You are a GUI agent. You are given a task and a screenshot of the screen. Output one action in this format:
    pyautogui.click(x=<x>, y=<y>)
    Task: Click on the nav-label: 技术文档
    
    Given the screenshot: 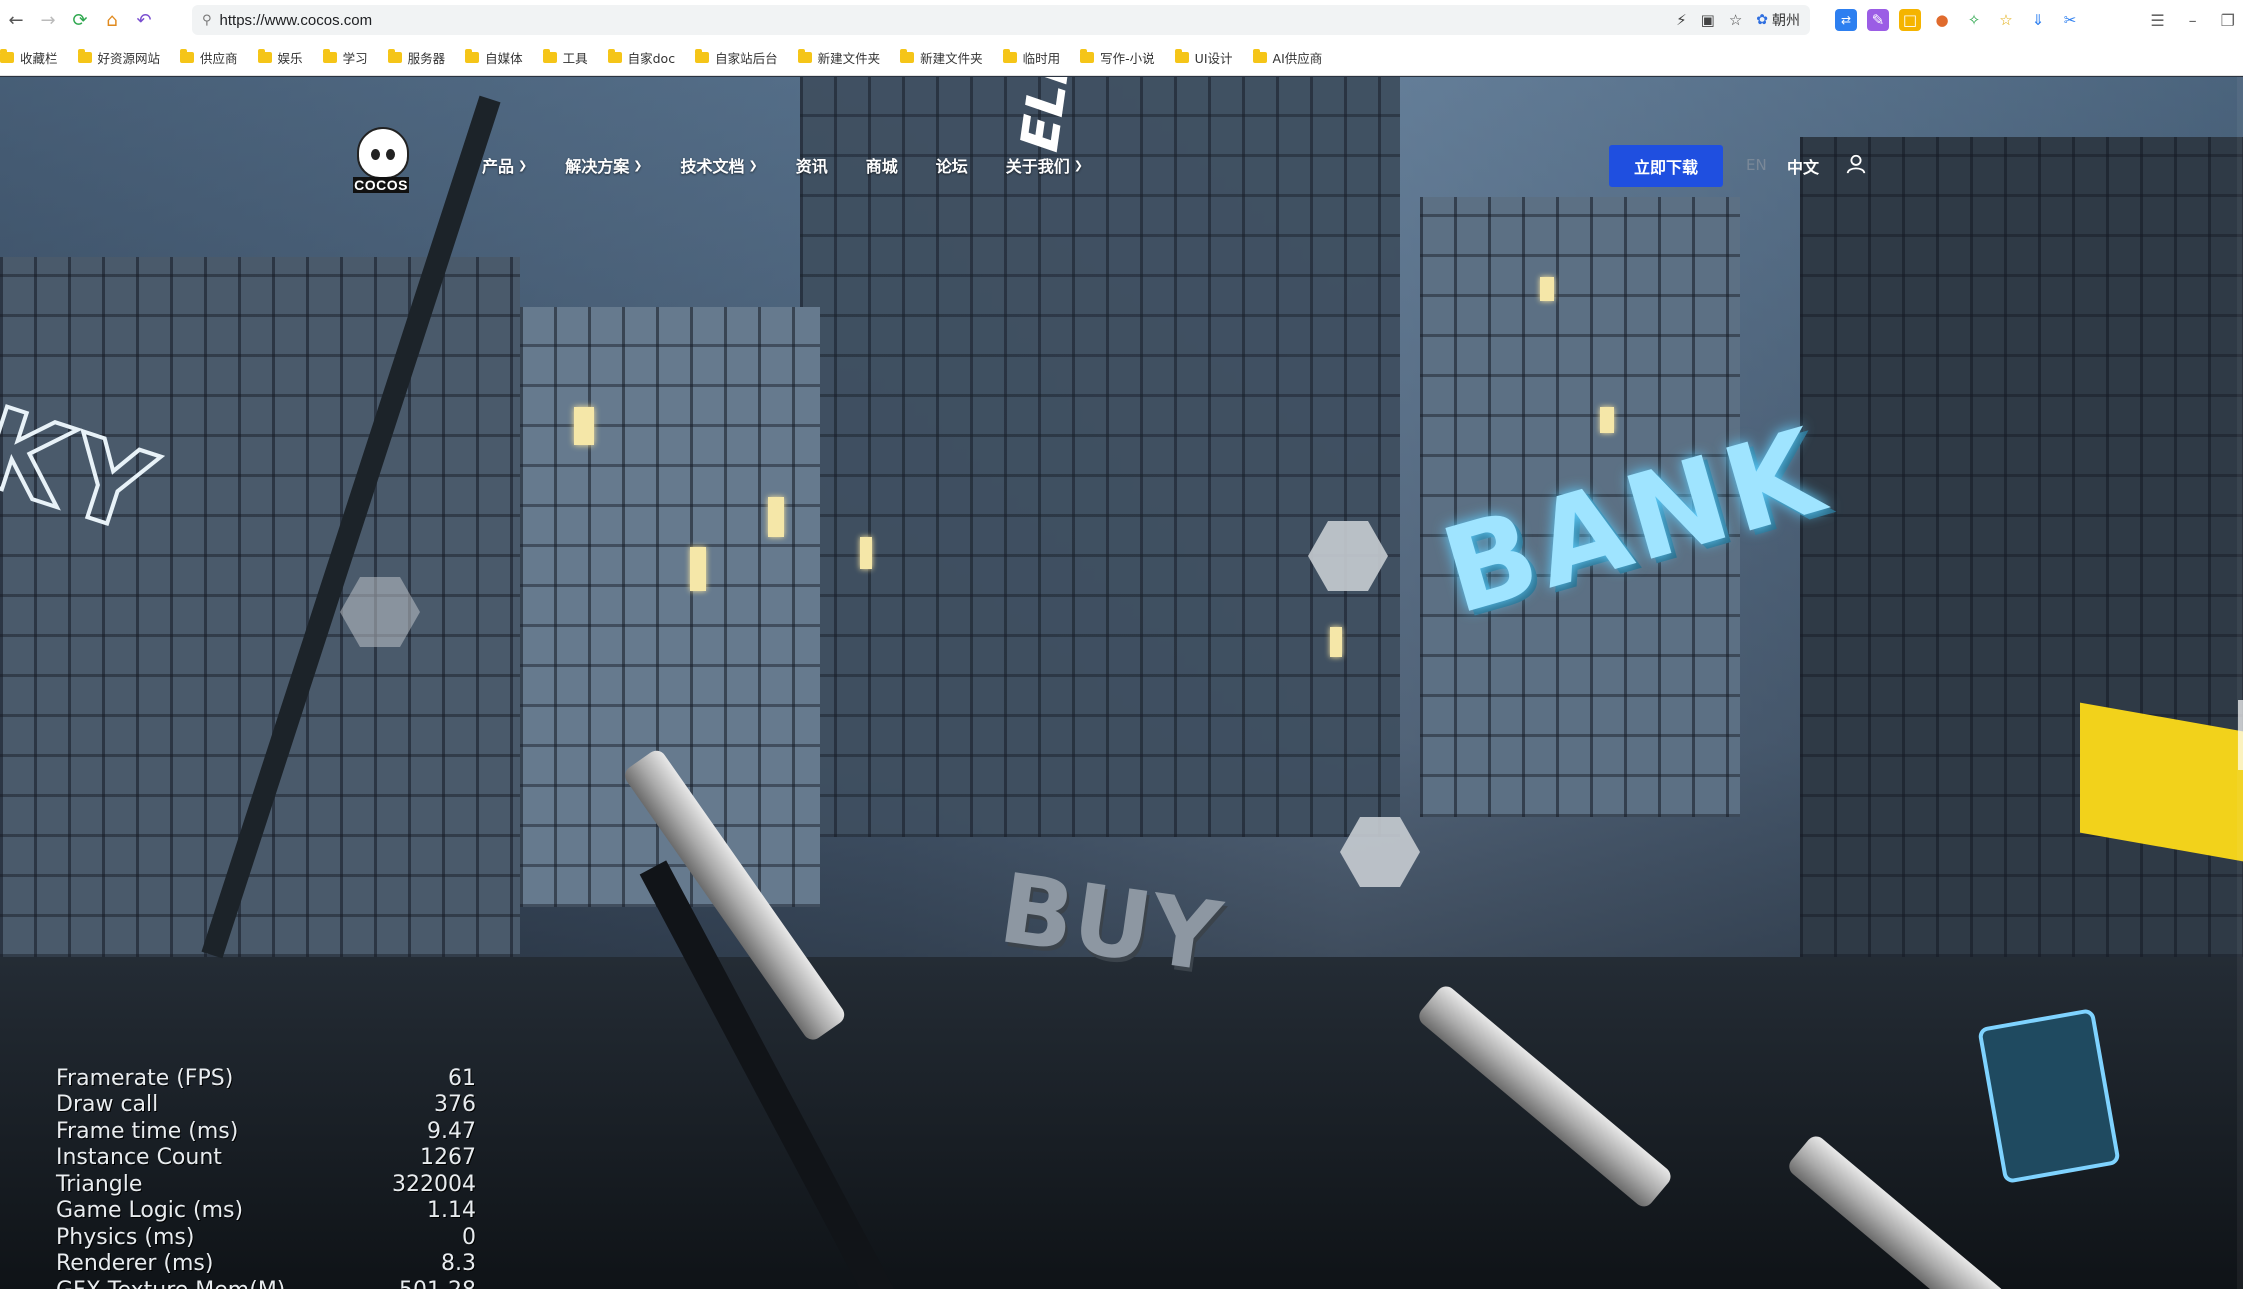 What is the action you would take?
    pyautogui.click(x=712, y=166)
    